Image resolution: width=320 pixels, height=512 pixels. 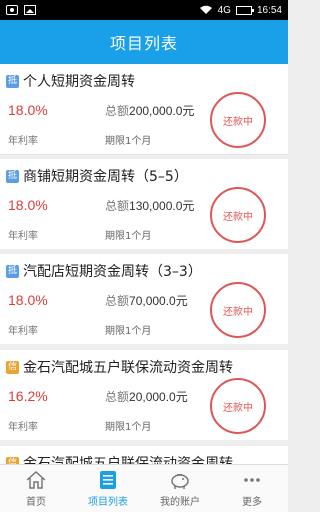 What do you see at coordinates (162, 111) in the screenshot?
I see `total-value: 200,000.0元` at bounding box center [162, 111].